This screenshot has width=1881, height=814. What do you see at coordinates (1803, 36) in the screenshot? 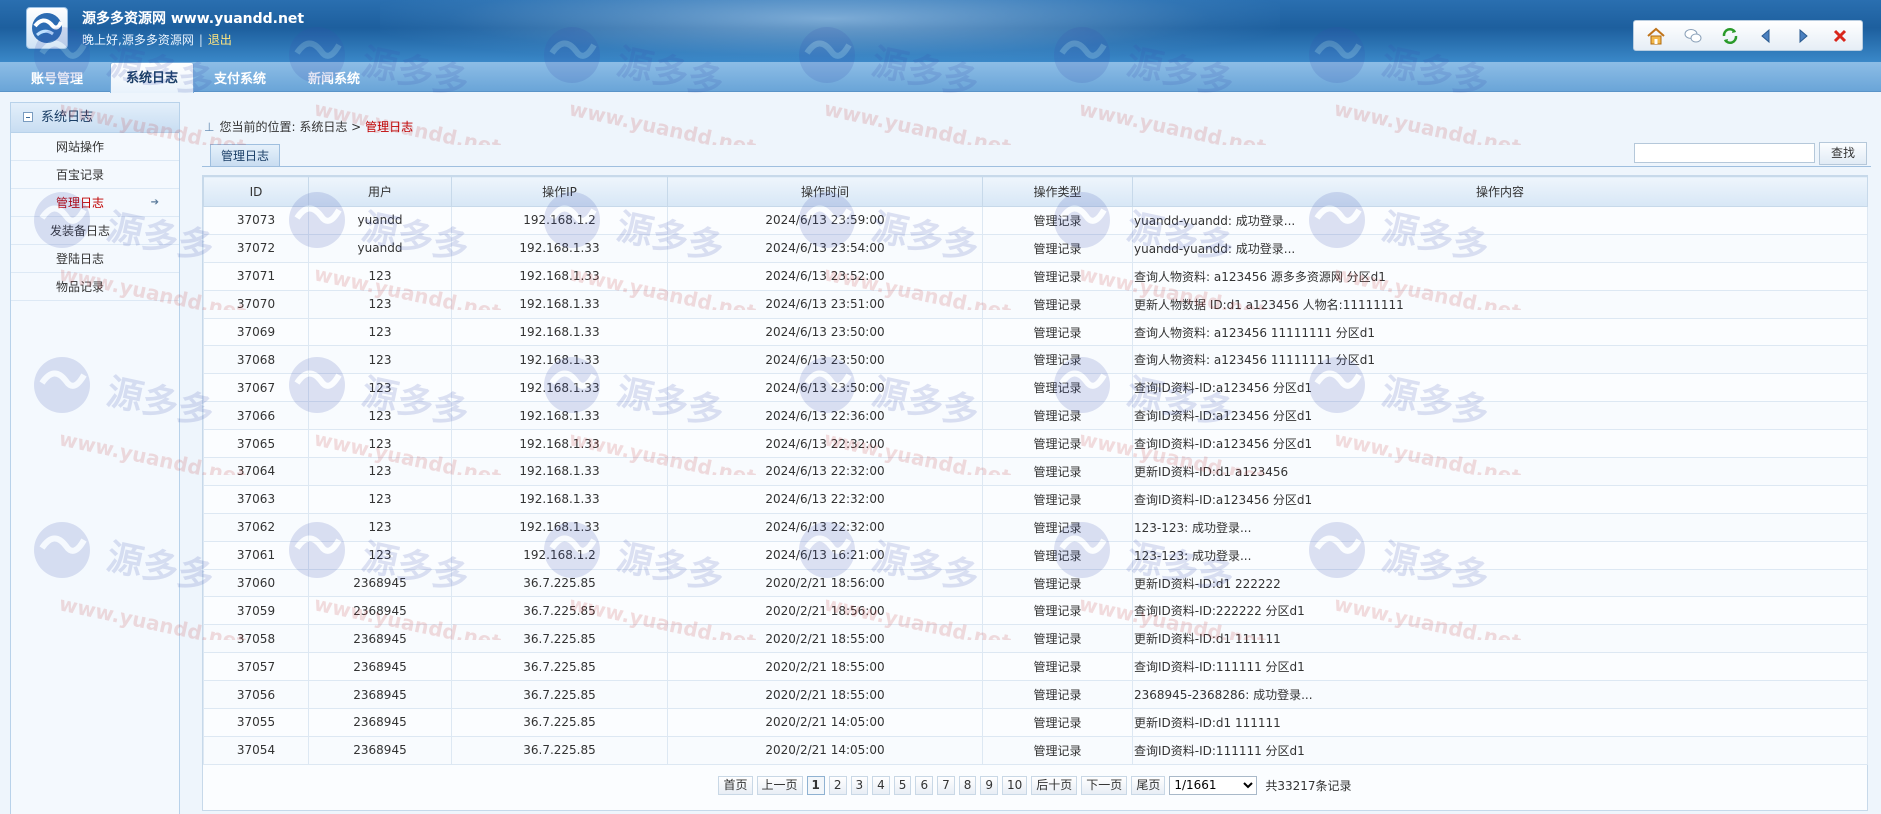
I see `forward-button` at bounding box center [1803, 36].